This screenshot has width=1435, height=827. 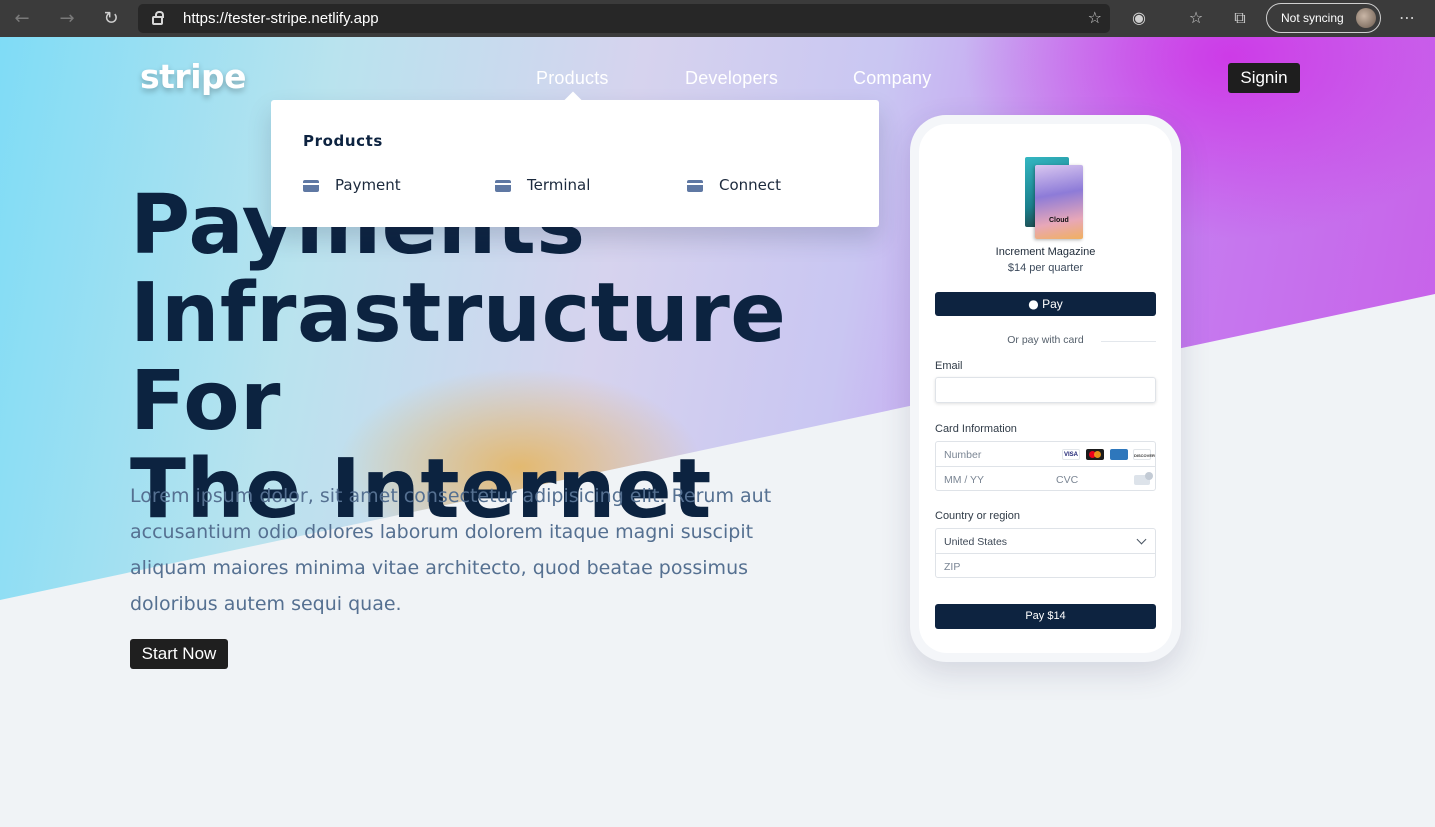 I want to click on apple-pay-button: ● Pay, so click(x=1045, y=304).